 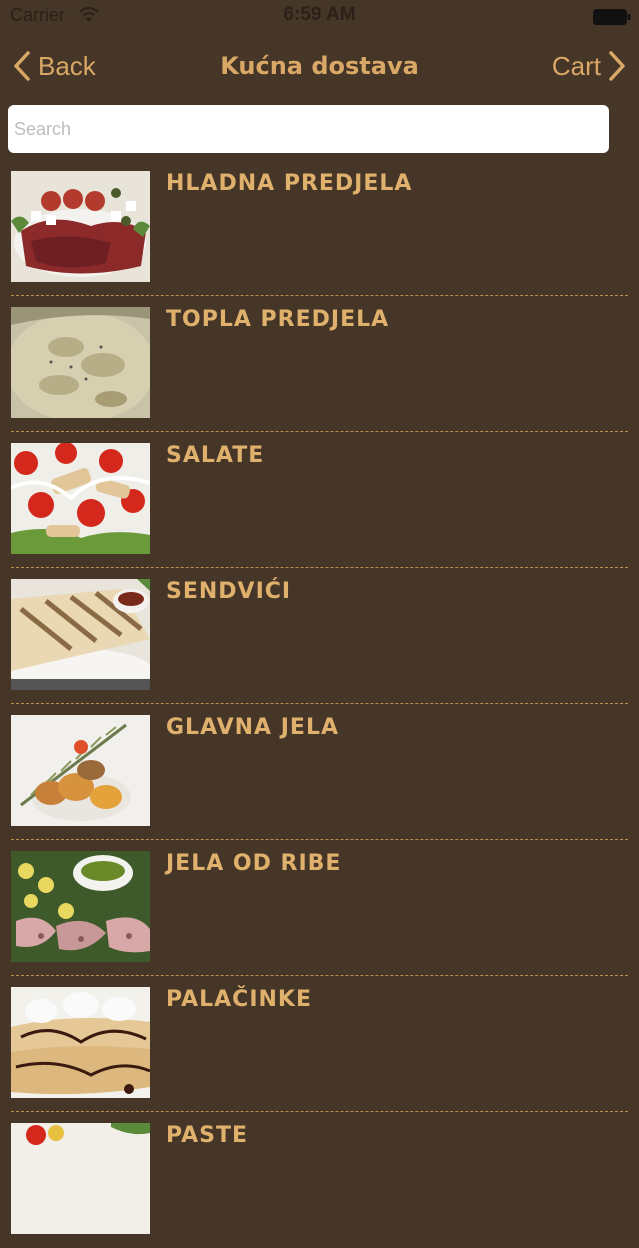 I want to click on menu-item-label: HLADNA PREDJELA, so click(x=289, y=183).